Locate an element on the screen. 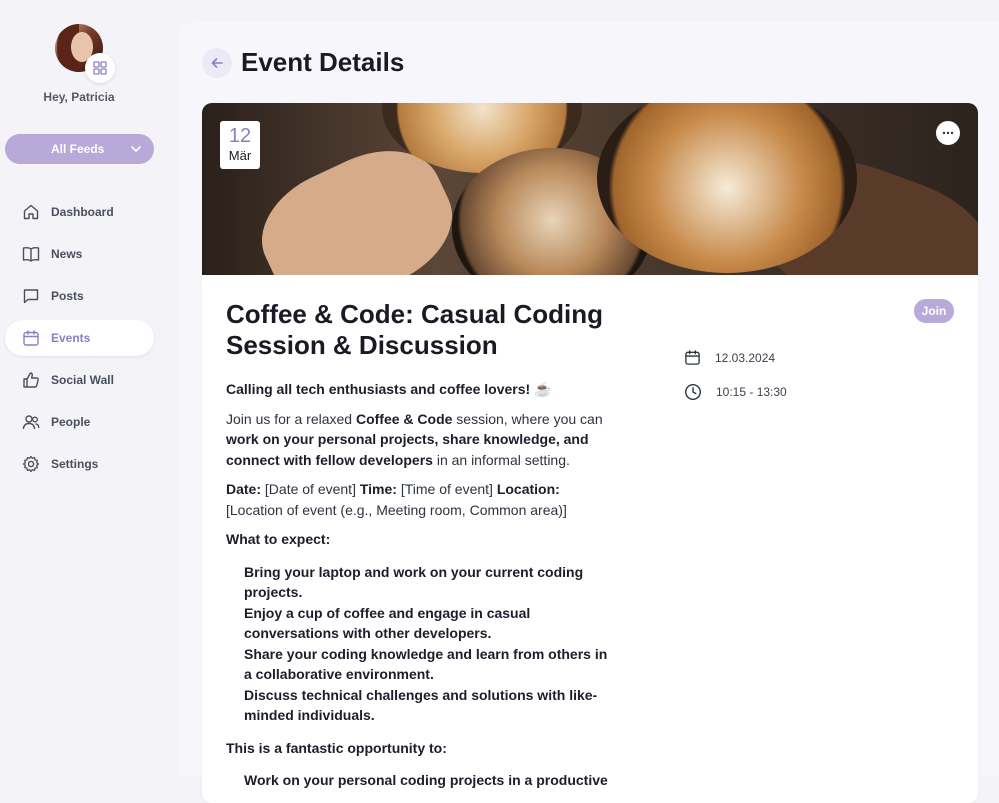 This screenshot has height=803, width=999. join-button: Join is located at coordinates (934, 311).